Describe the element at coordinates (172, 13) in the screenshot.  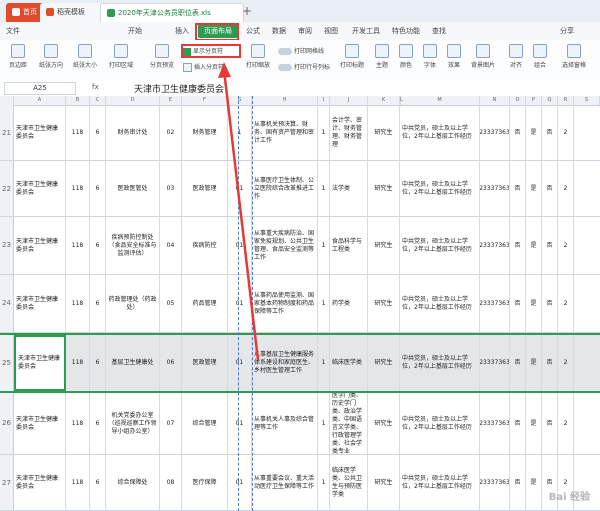
I see `tab-workbook: 2020年天津公务员职位表.xls` at that location.